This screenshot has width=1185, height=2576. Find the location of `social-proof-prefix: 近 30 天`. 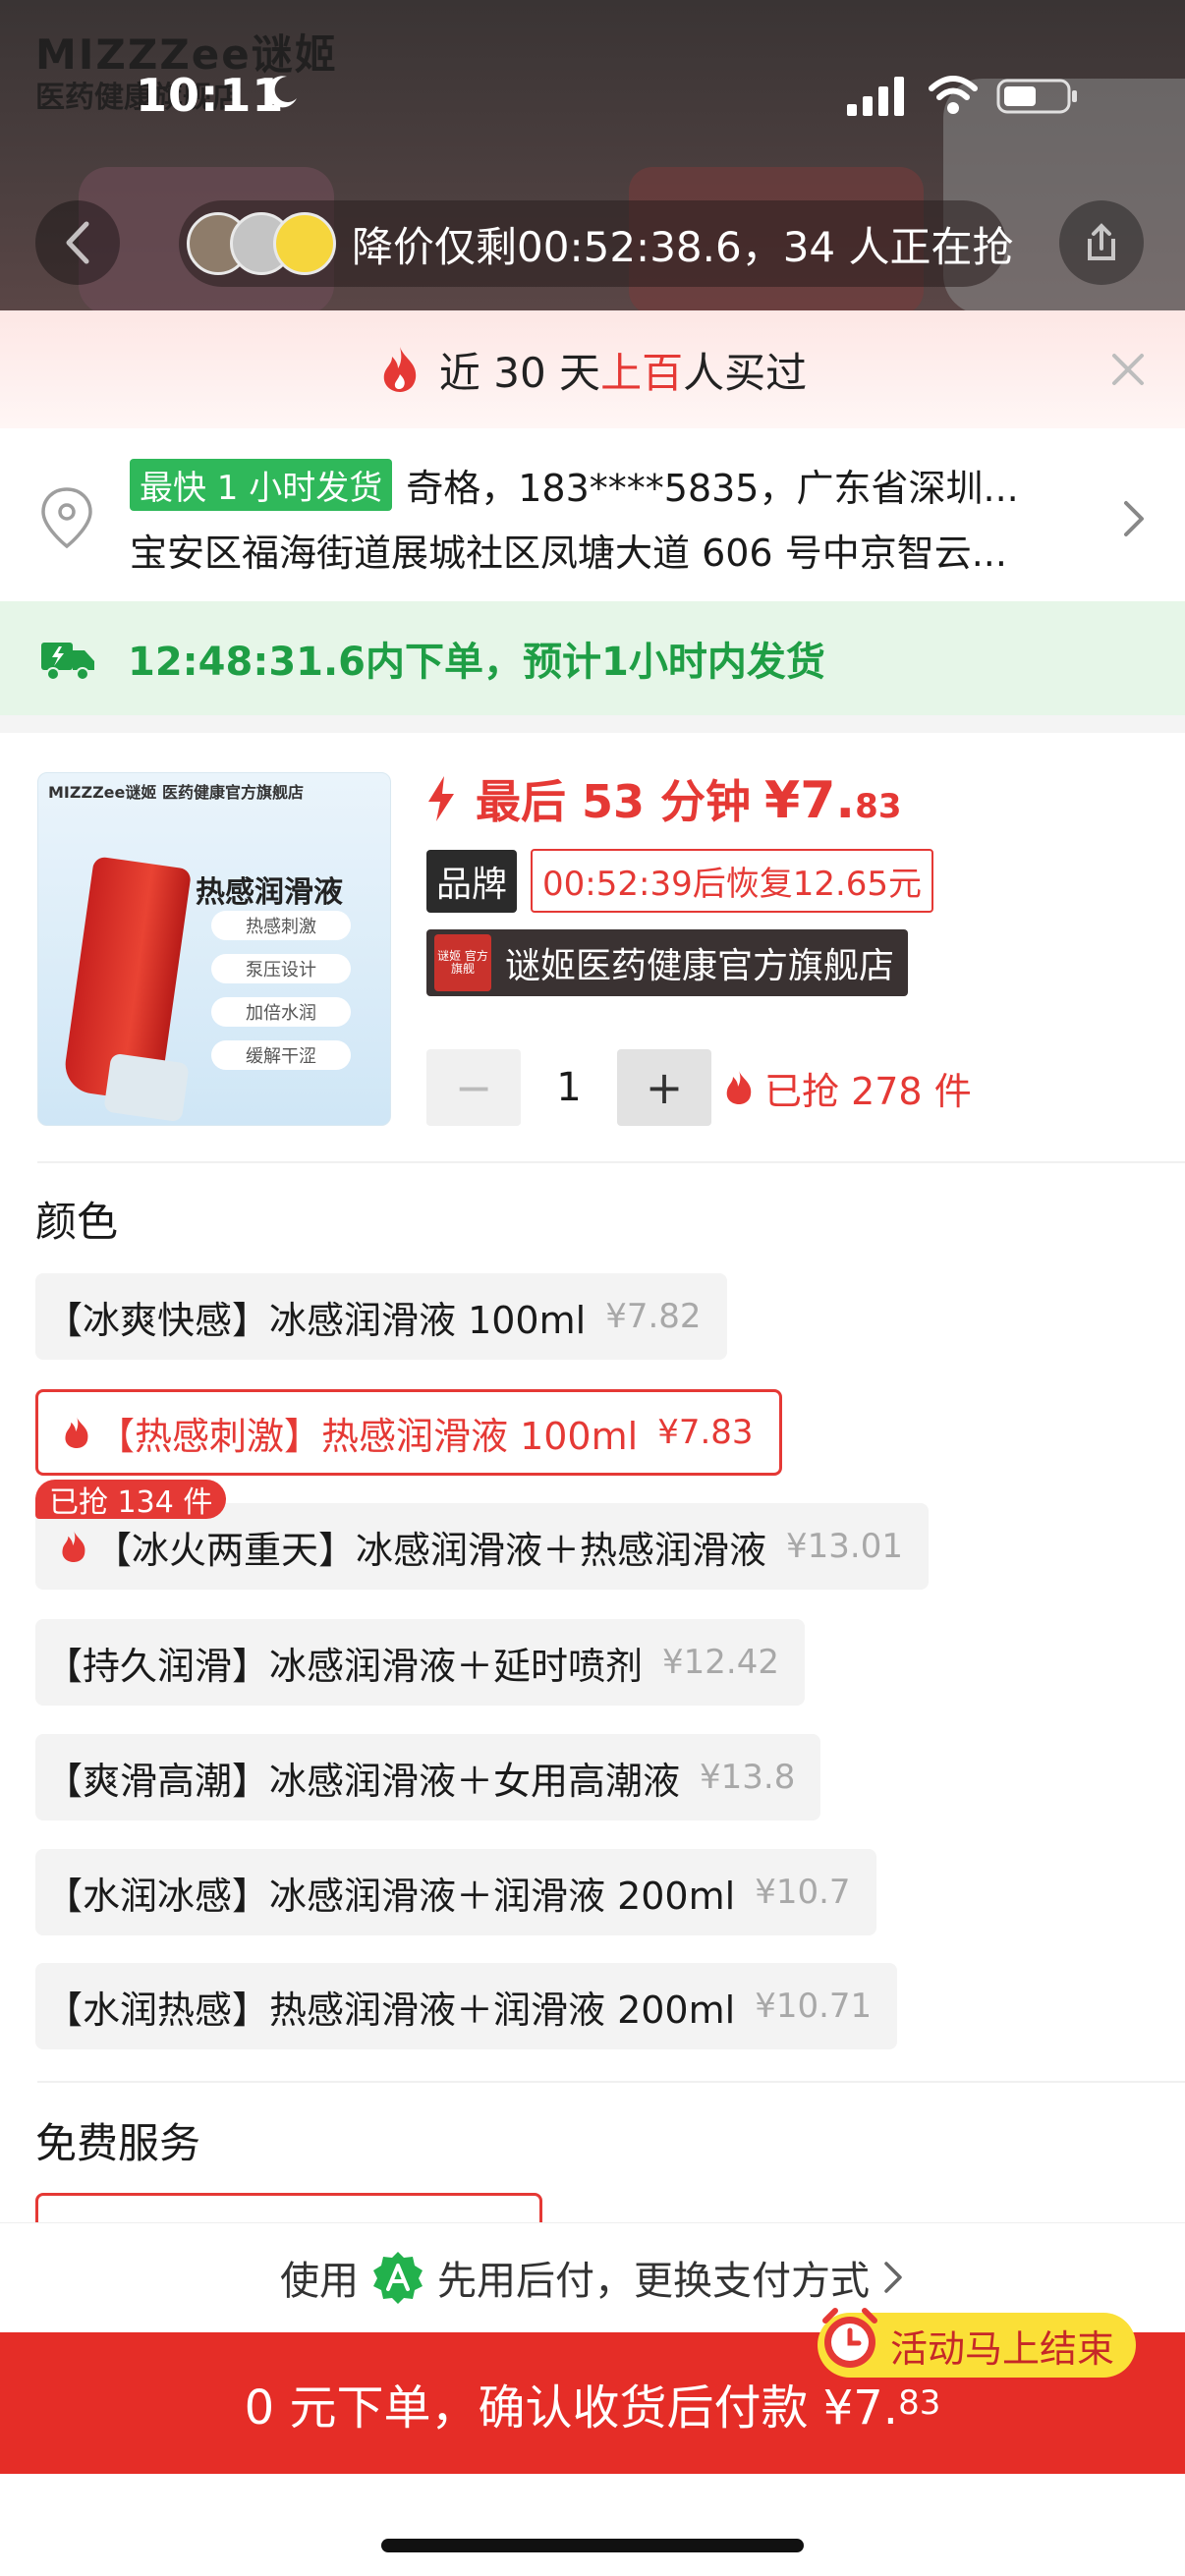

social-proof-prefix: 近 30 天 is located at coordinates (519, 372).